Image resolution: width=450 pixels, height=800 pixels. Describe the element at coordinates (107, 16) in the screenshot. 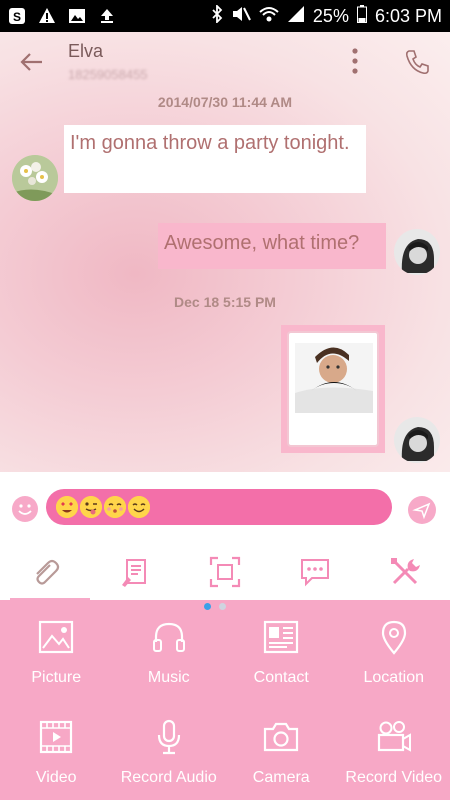

I see `upload-icon` at that location.